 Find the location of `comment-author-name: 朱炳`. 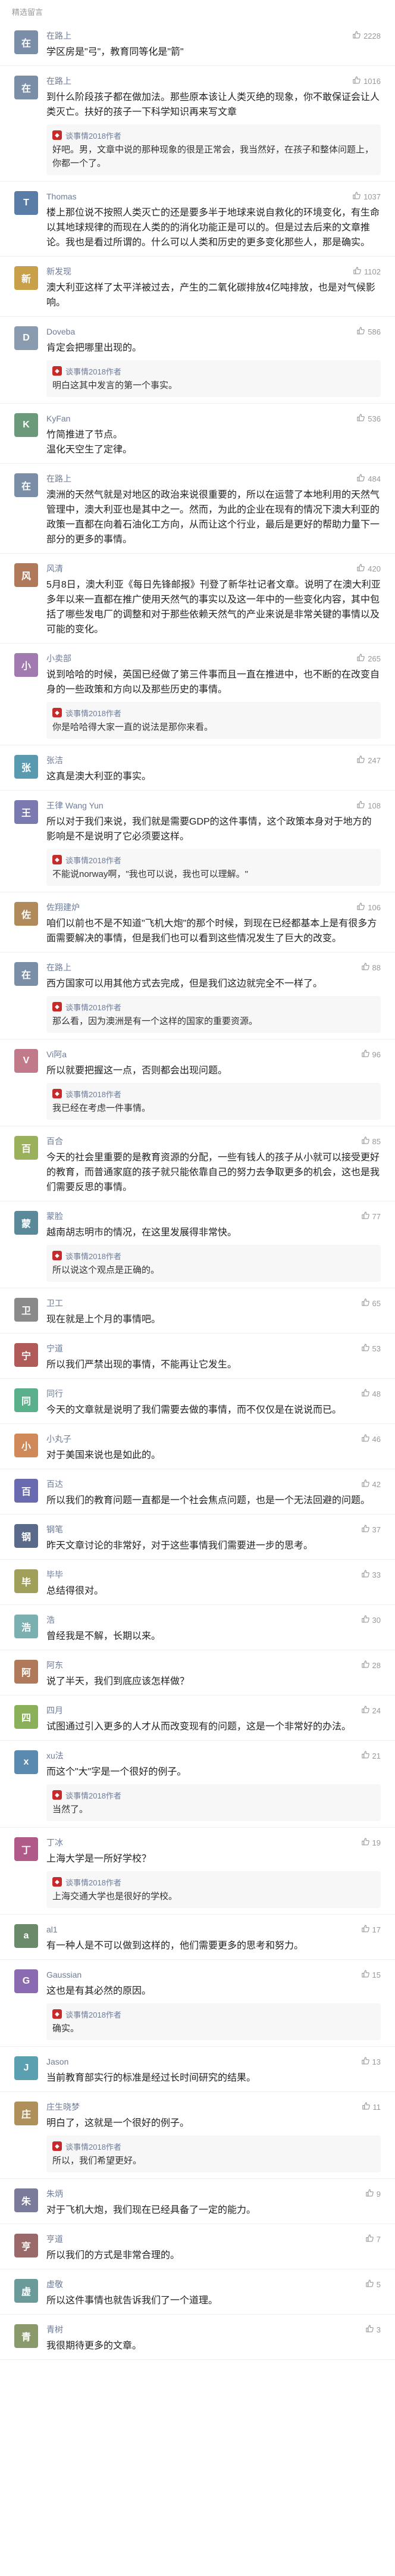

comment-author-name: 朱炳 is located at coordinates (205, 2194).